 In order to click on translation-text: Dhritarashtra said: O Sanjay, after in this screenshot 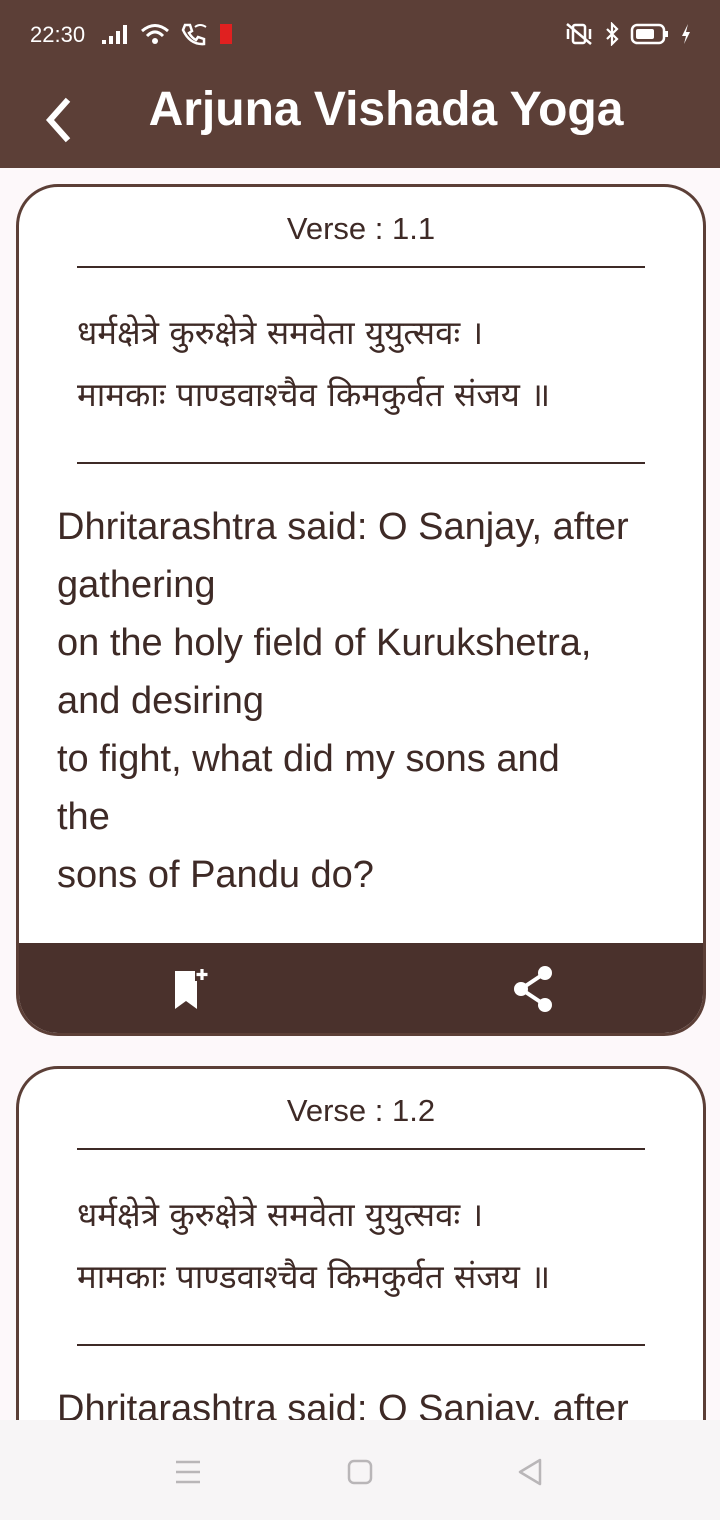, I will do `click(371, 1400)`.